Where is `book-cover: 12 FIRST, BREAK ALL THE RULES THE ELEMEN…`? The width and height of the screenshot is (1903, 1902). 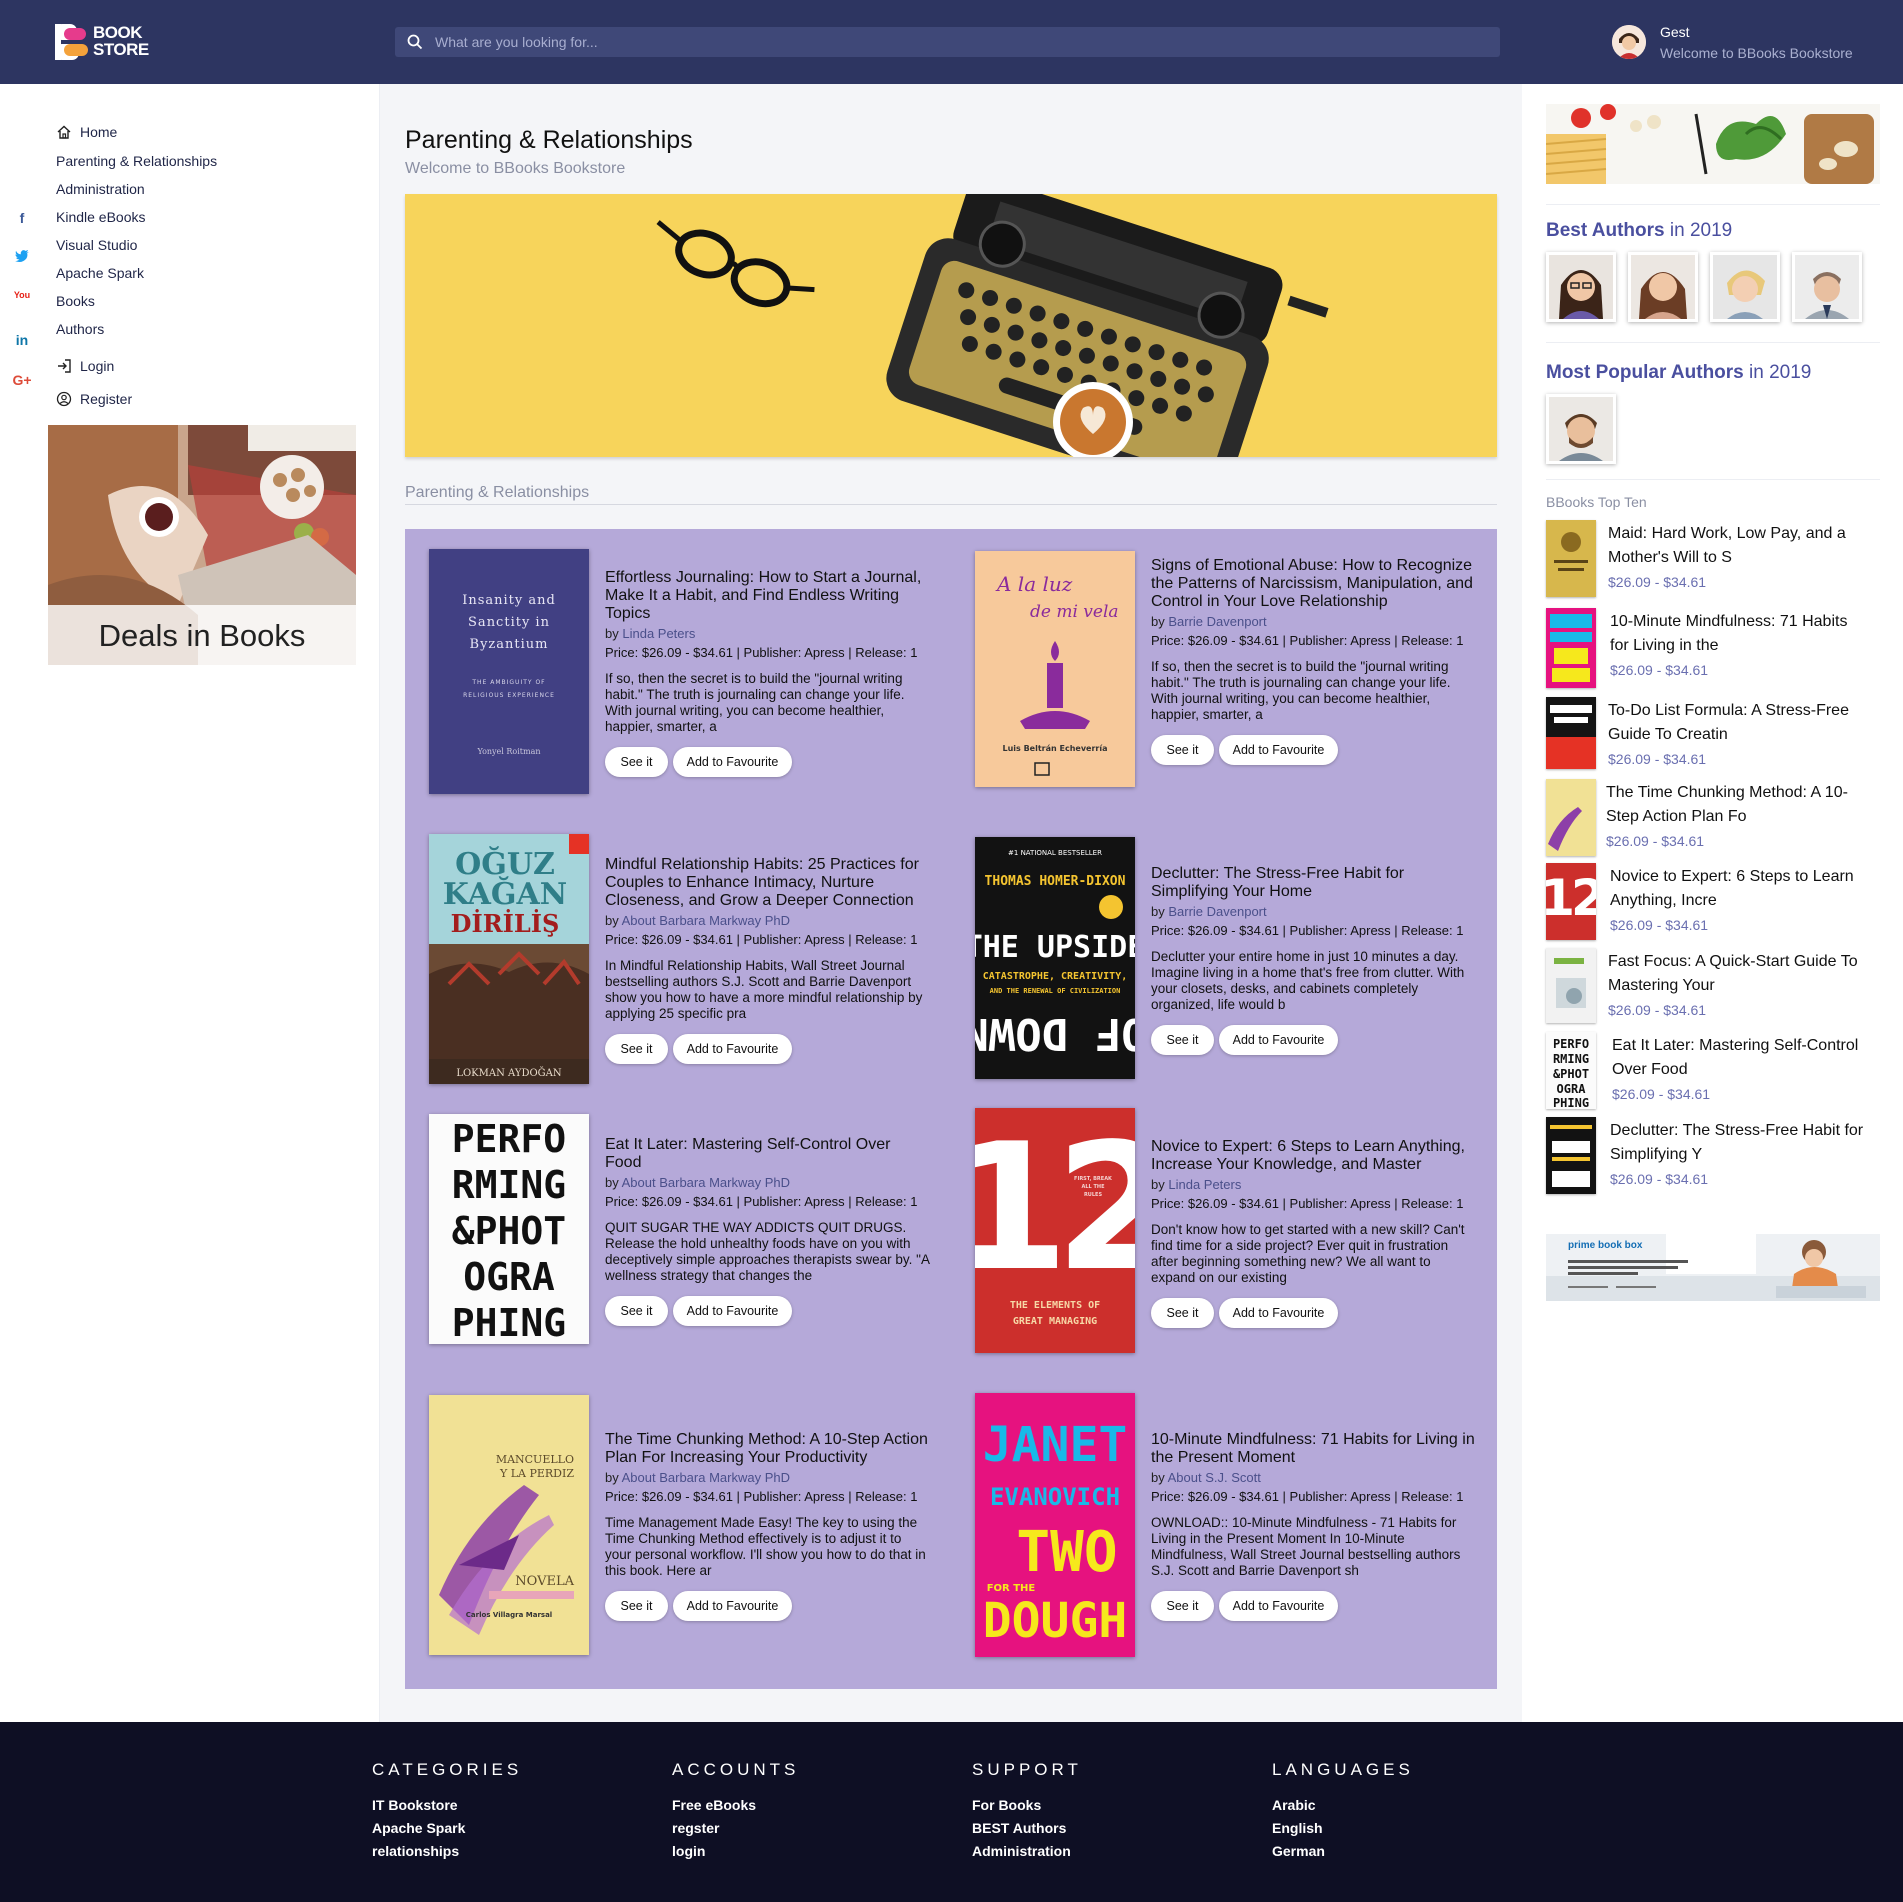 book-cover: 12 FIRST, BREAK ALL THE RULES THE ELEMEN… is located at coordinates (1055, 1230).